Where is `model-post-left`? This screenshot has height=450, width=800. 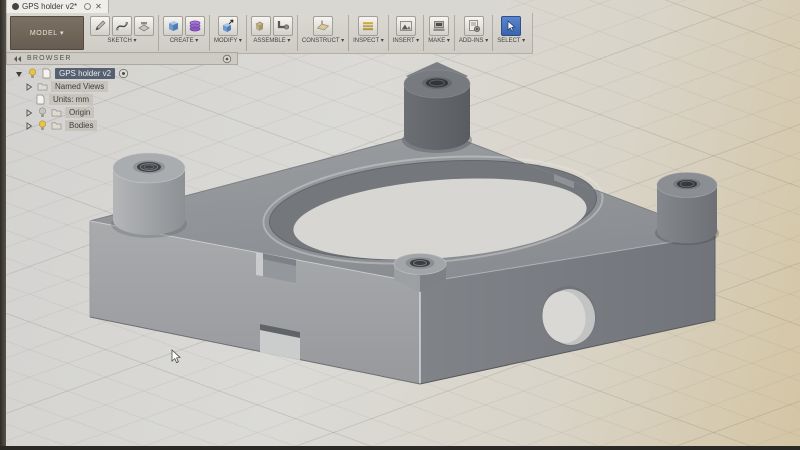
model-post-left is located at coordinates (149, 195).